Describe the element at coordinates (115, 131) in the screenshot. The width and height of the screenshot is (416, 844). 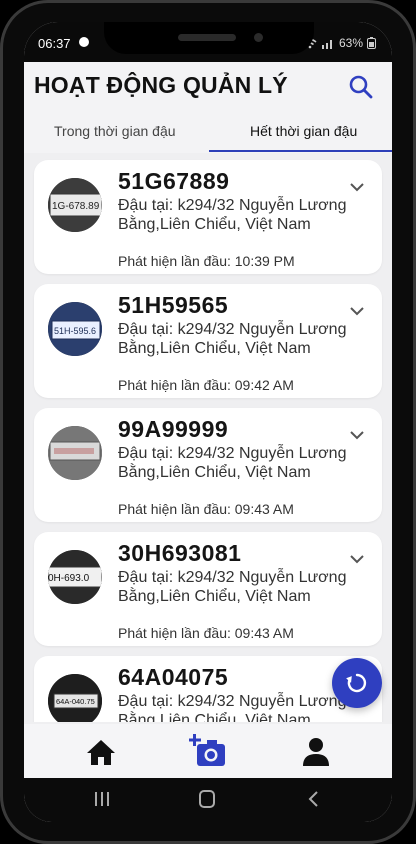
I see `tab-in-parking-time: Trong thời gian đậu` at that location.